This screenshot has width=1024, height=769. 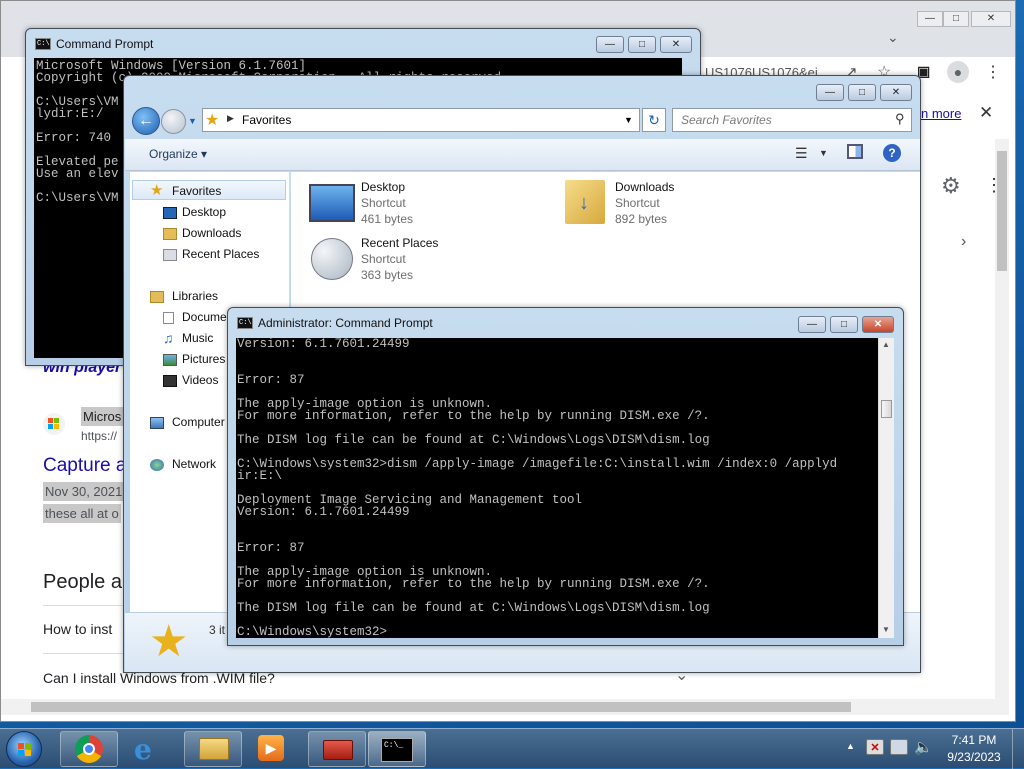 I want to click on desktop-shortcut-icon, so click(x=332, y=203).